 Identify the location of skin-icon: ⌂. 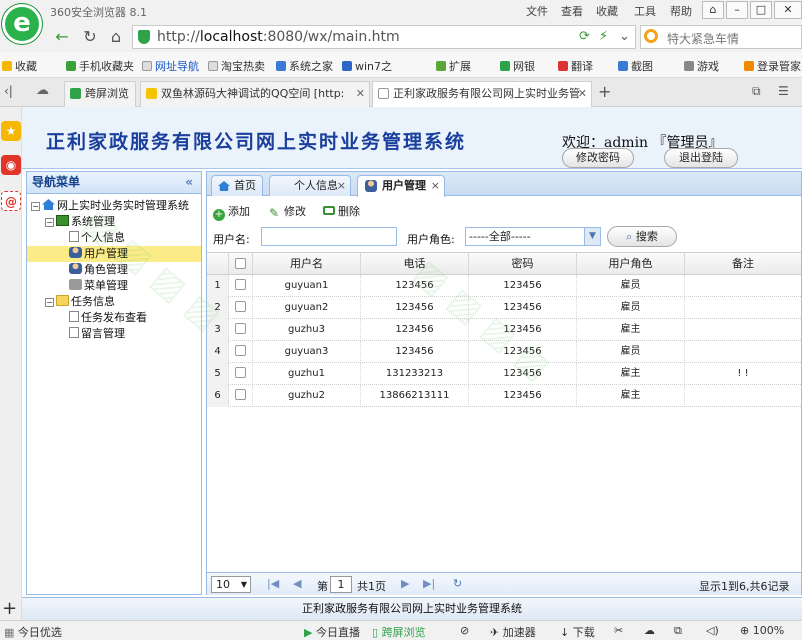
(713, 10).